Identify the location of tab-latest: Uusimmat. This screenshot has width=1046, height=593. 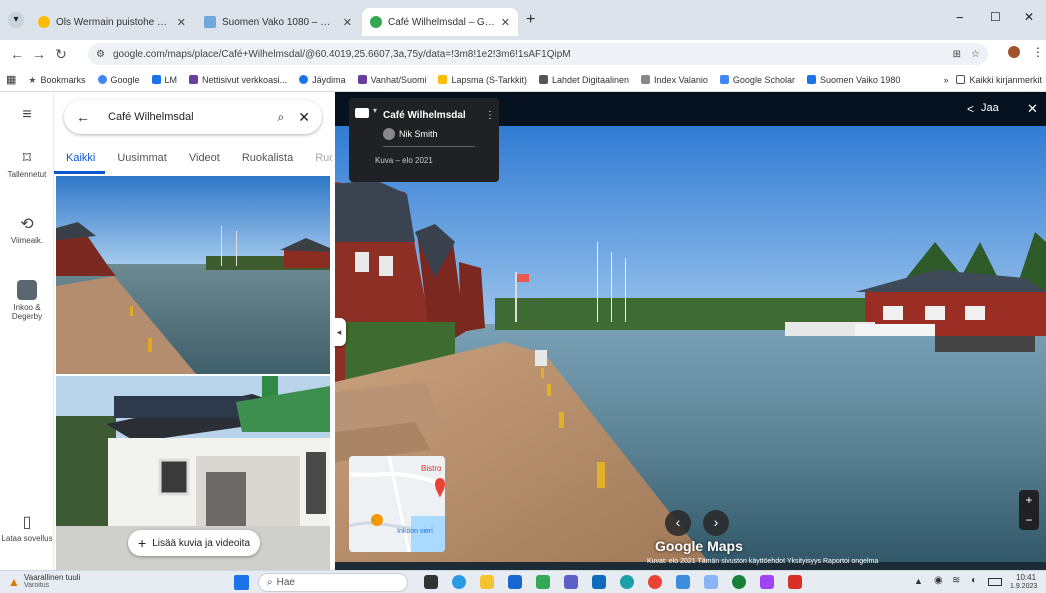
(141, 159).